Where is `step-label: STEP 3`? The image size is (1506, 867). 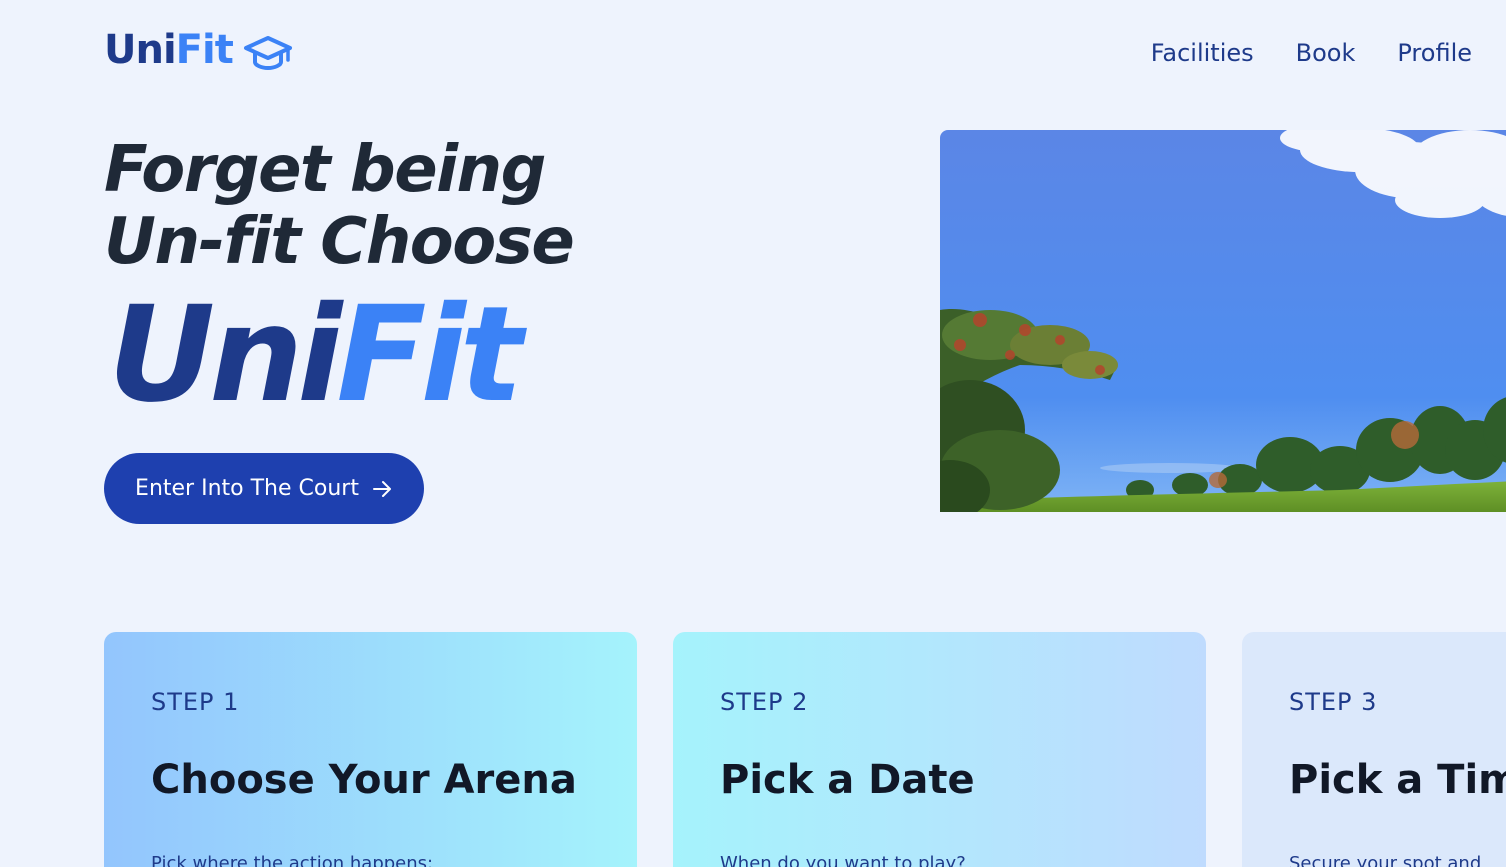
step-label: STEP 3 is located at coordinates (1333, 702).